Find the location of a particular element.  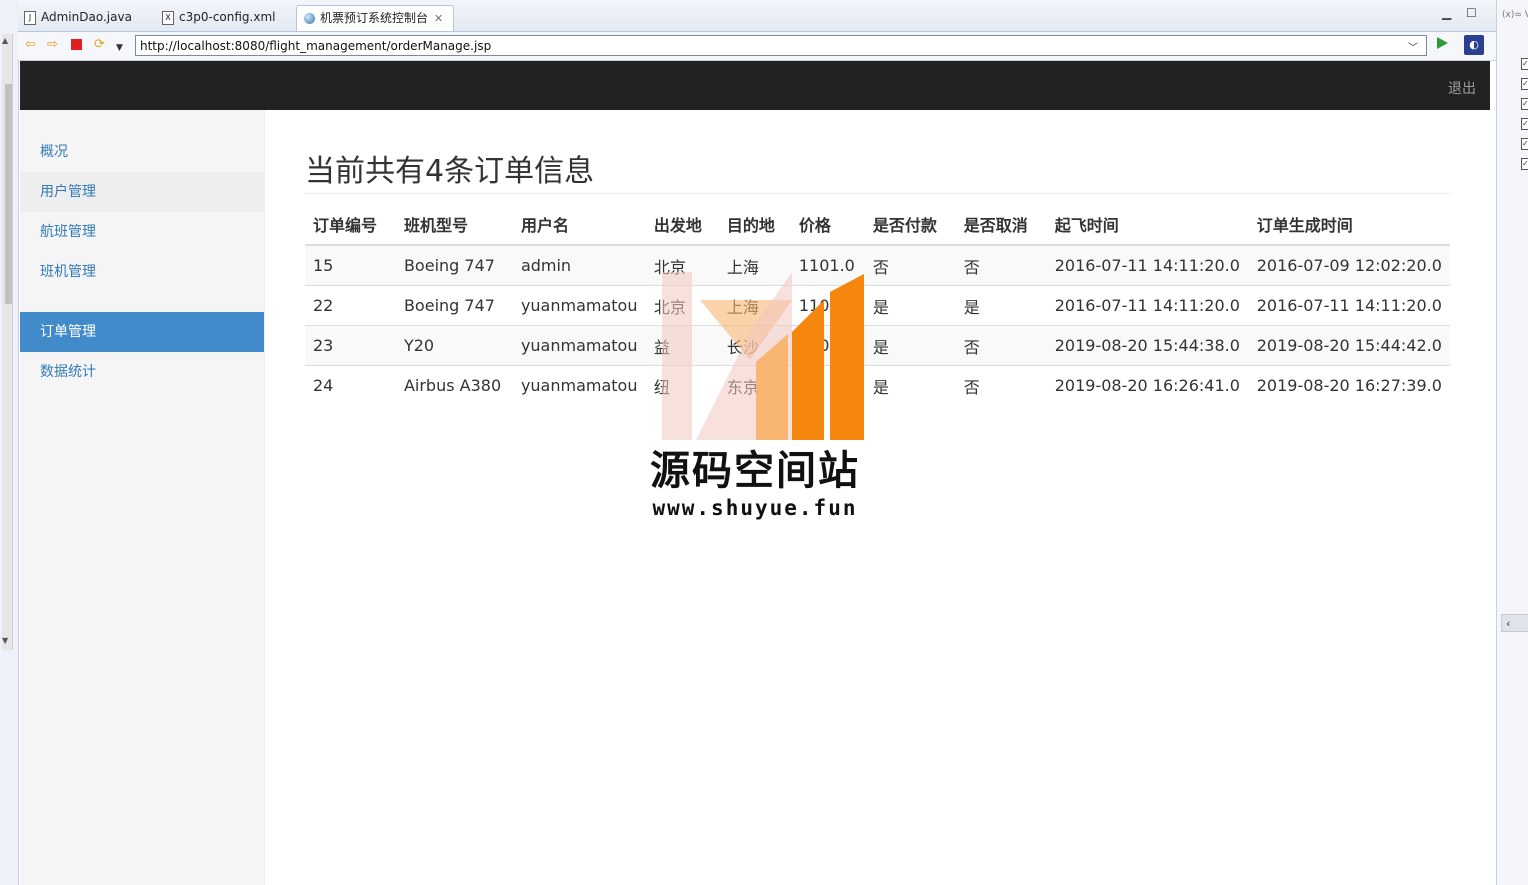

column-header-aircraft-model: 班机型号 is located at coordinates (454, 225).